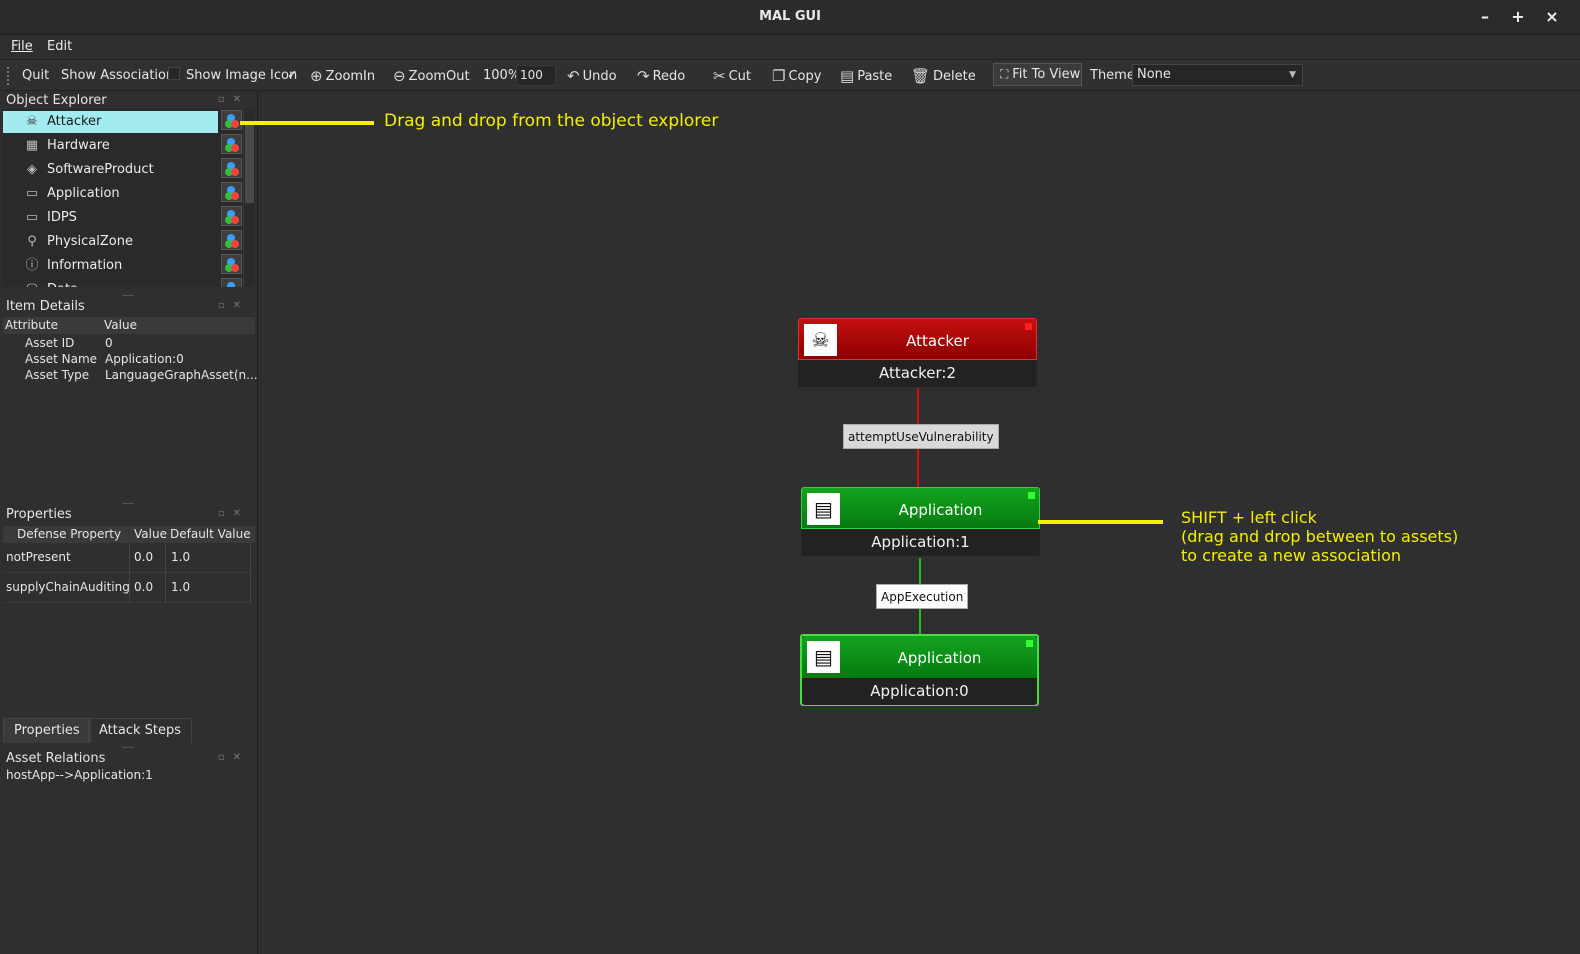 This screenshot has width=1580, height=954. I want to click on asset-node-application-0: ▤ Application Application:0, so click(919, 670).